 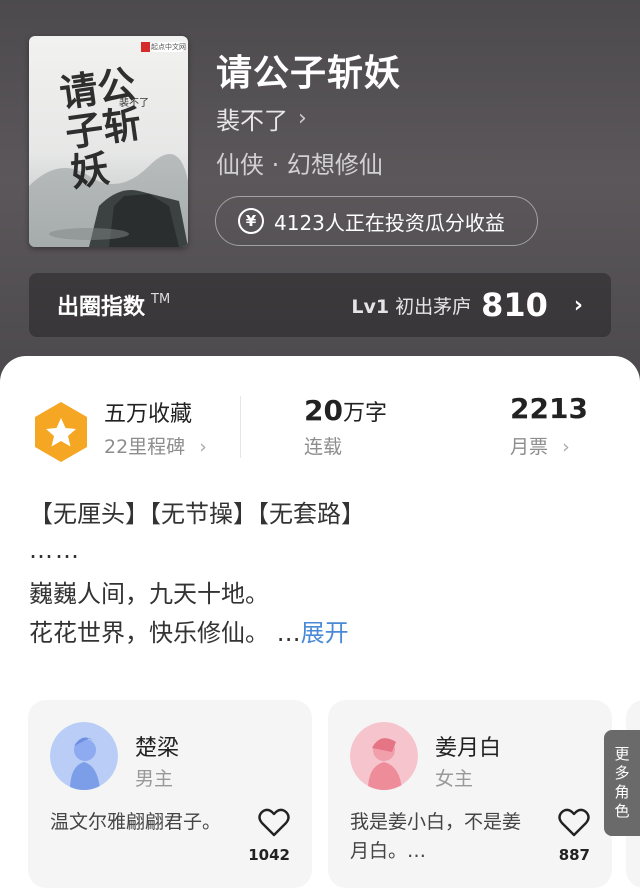 I want to click on book-cover: 起点中文网 请公子斩妖 裴不了, so click(x=108, y=141).